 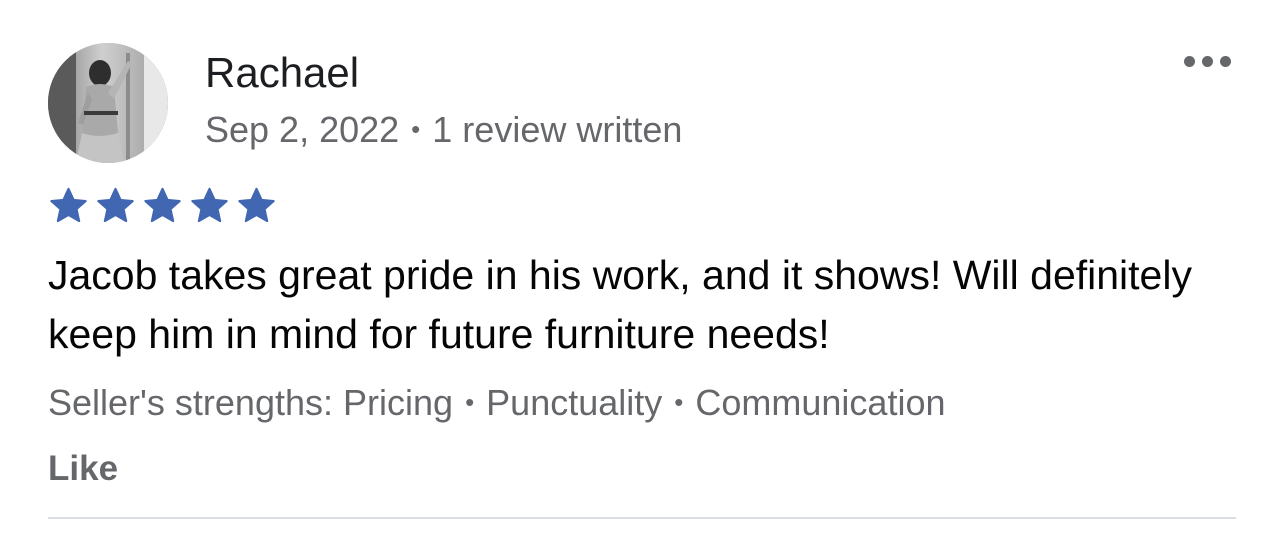 I want to click on review-meta: Sep 2, 2022 • 1 review written, so click(x=443, y=129).